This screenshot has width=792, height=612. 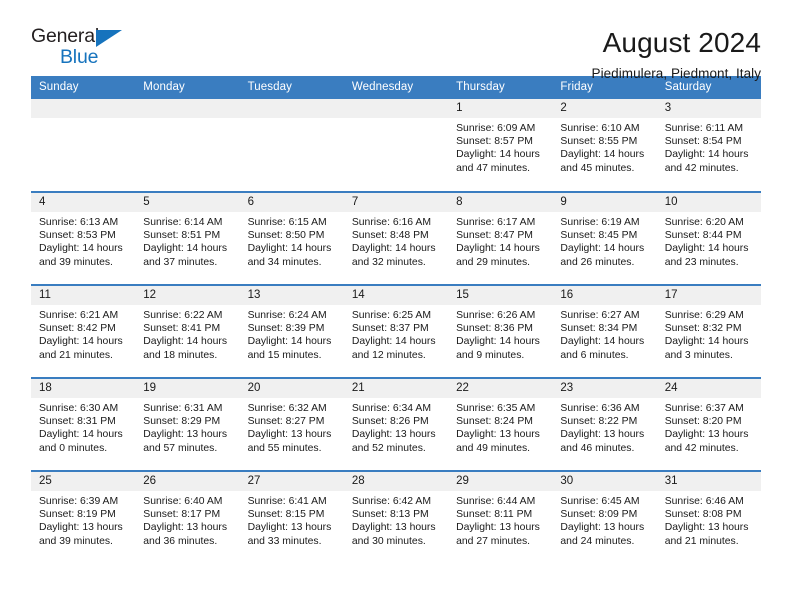 I want to click on sunset-text: Sunset: 8:22 PM, so click(x=599, y=422).